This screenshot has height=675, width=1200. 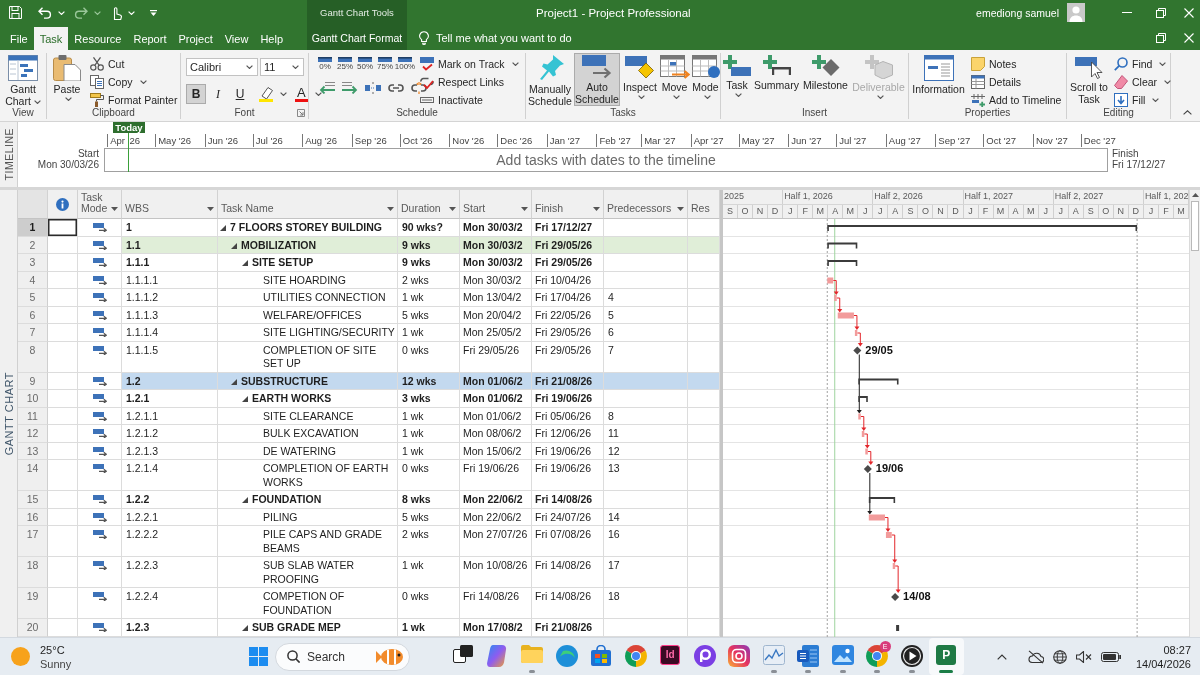 I want to click on cut-button: Cut, so click(x=134, y=63).